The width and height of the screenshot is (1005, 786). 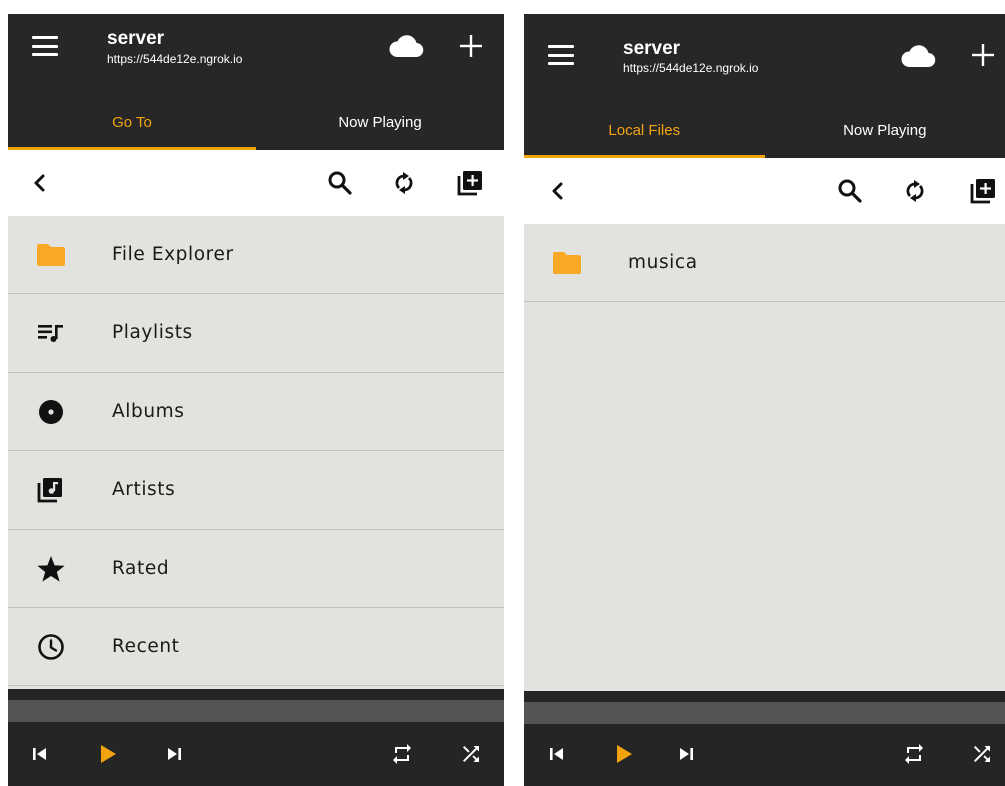 I want to click on playlist-icon, so click(x=50, y=334).